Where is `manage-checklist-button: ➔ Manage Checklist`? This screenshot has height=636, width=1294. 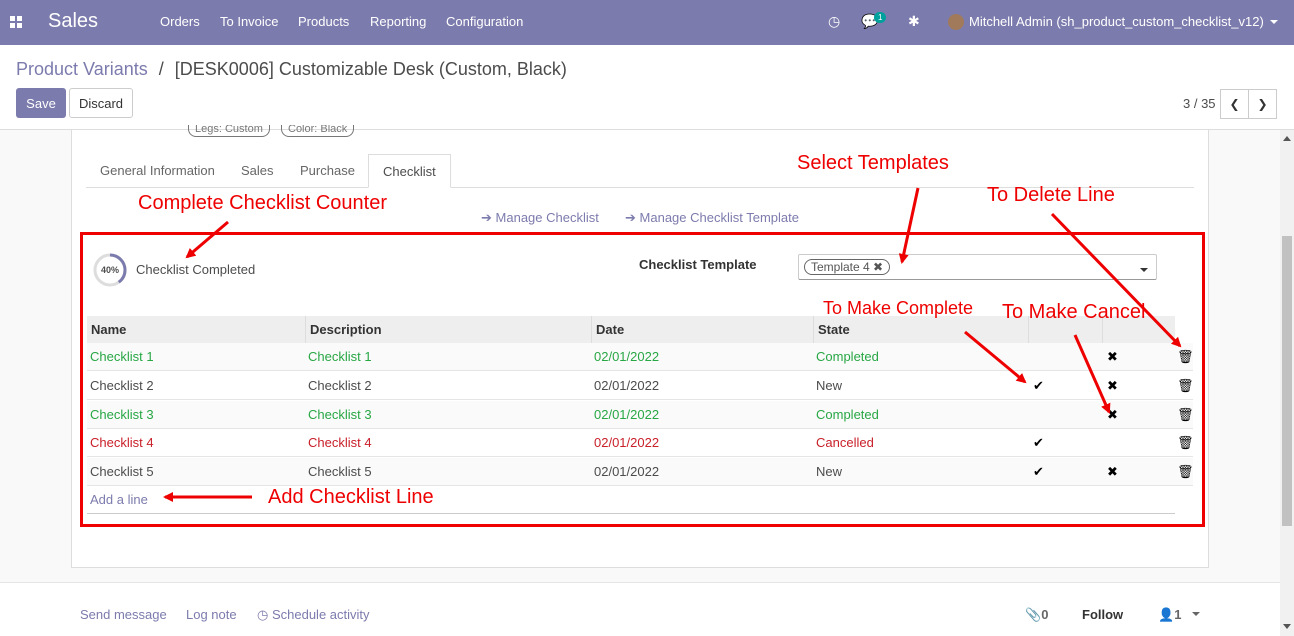
manage-checklist-button: ➔ Manage Checklist is located at coordinates (540, 218).